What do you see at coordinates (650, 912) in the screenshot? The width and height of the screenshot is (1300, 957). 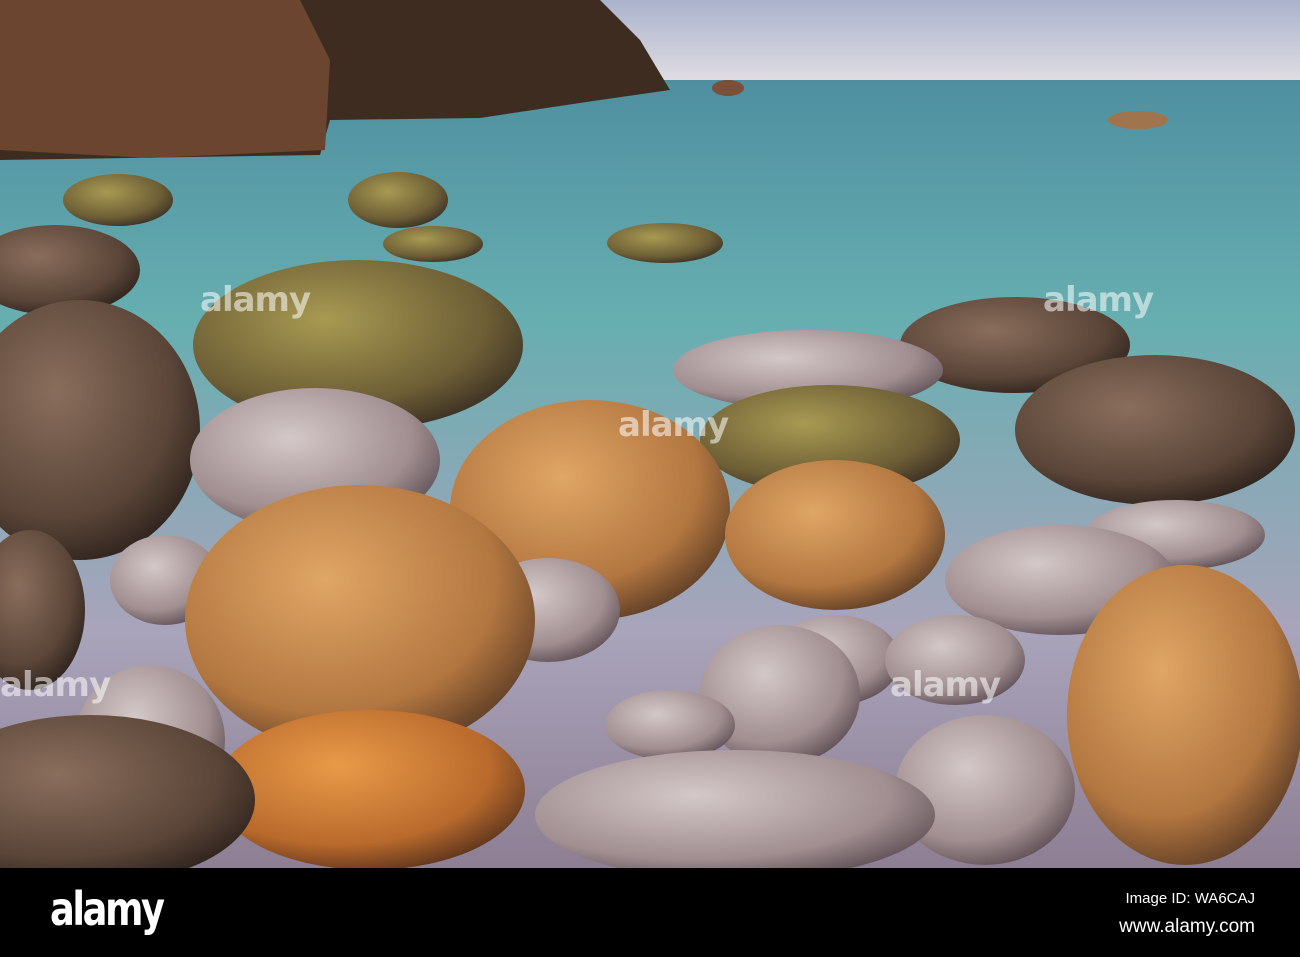 I see `footer-bar: alamy Image ID: WA6CAJ www.alamy.com` at bounding box center [650, 912].